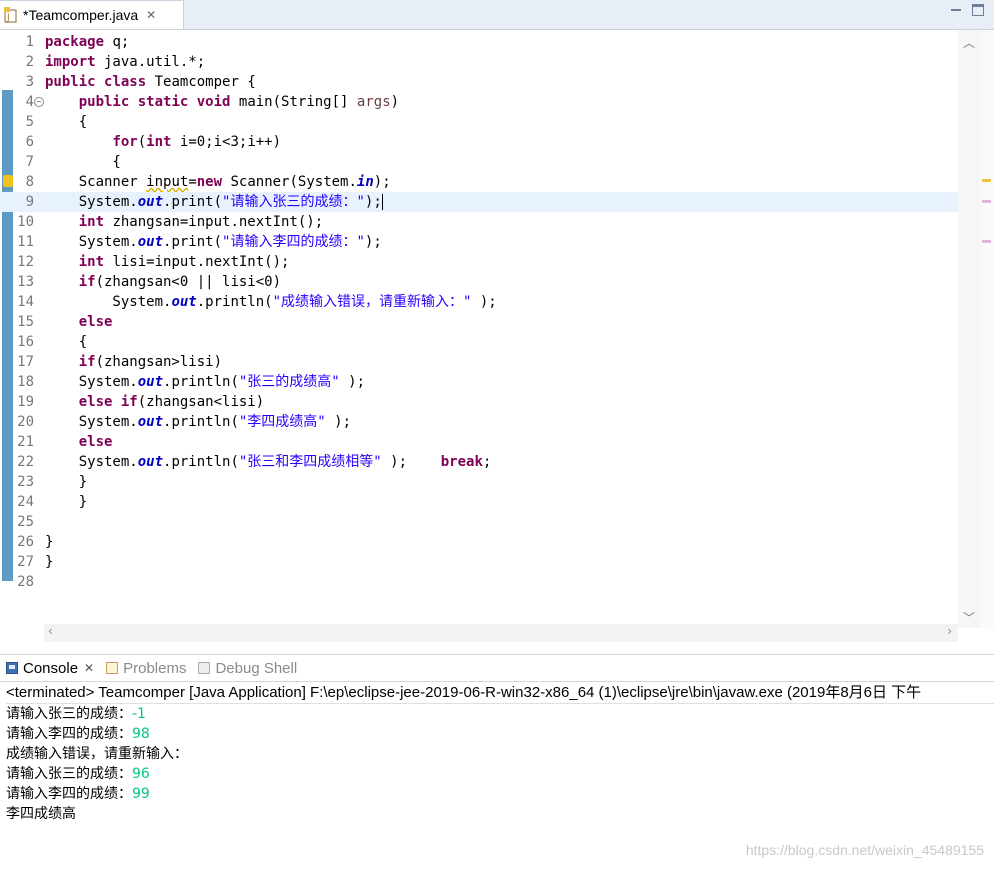 Image resolution: width=994 pixels, height=870 pixels. What do you see at coordinates (205, 382) in the screenshot?
I see `code-text: System.out.println("张三的成绩高" );` at bounding box center [205, 382].